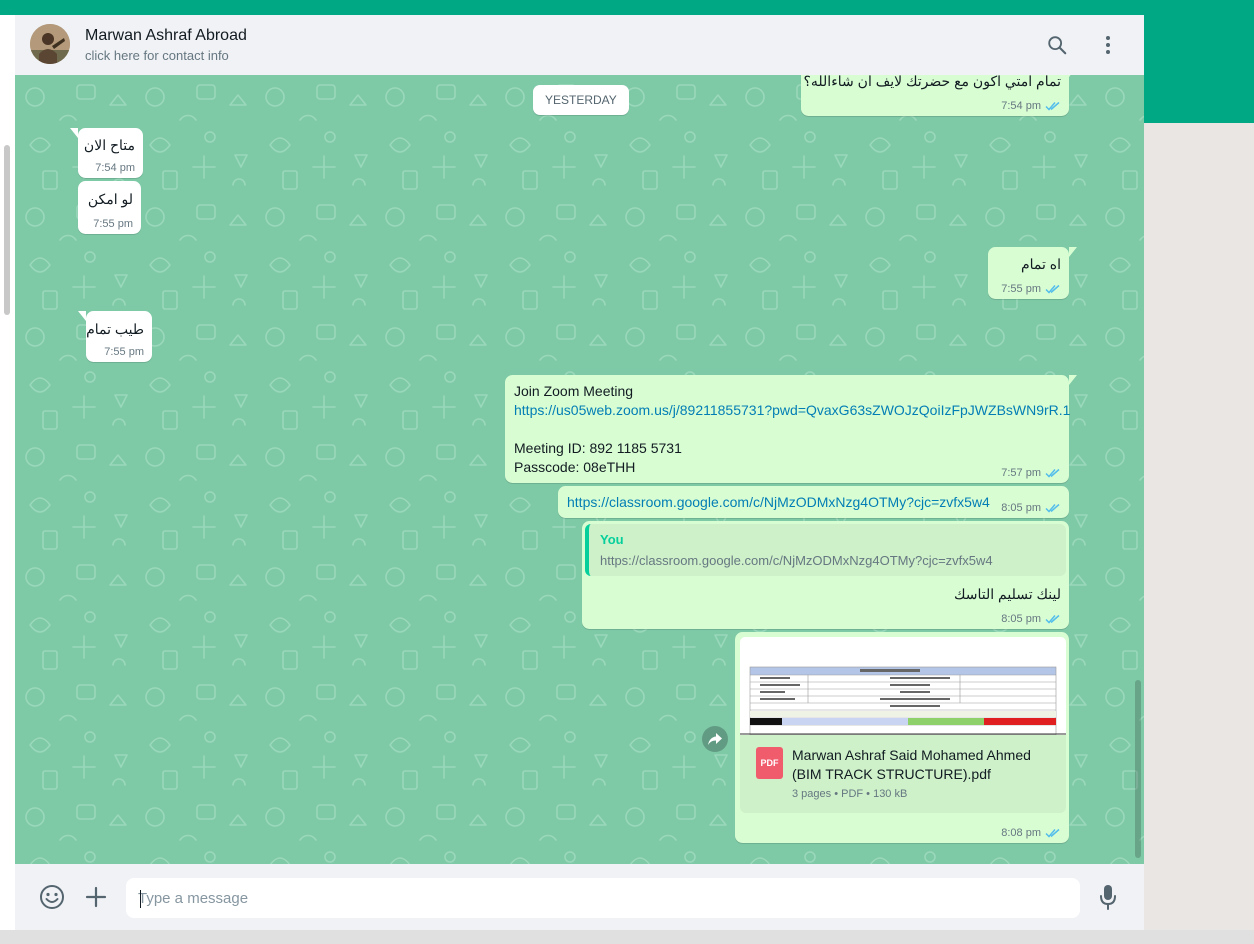 The image size is (1254, 944). What do you see at coordinates (1007, 594) in the screenshot?
I see `message-text: لينك تسليم التاسك` at bounding box center [1007, 594].